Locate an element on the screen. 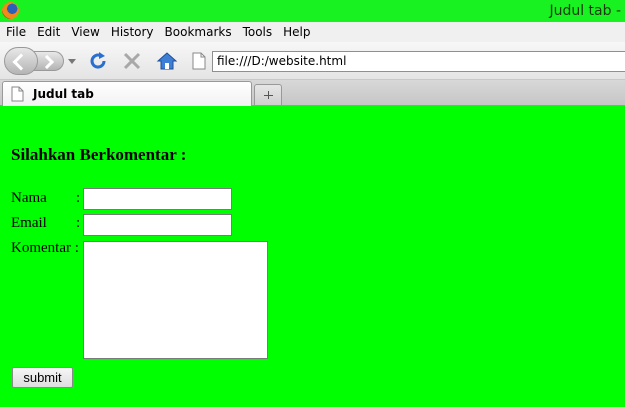  reload-icon is located at coordinates (98, 61).